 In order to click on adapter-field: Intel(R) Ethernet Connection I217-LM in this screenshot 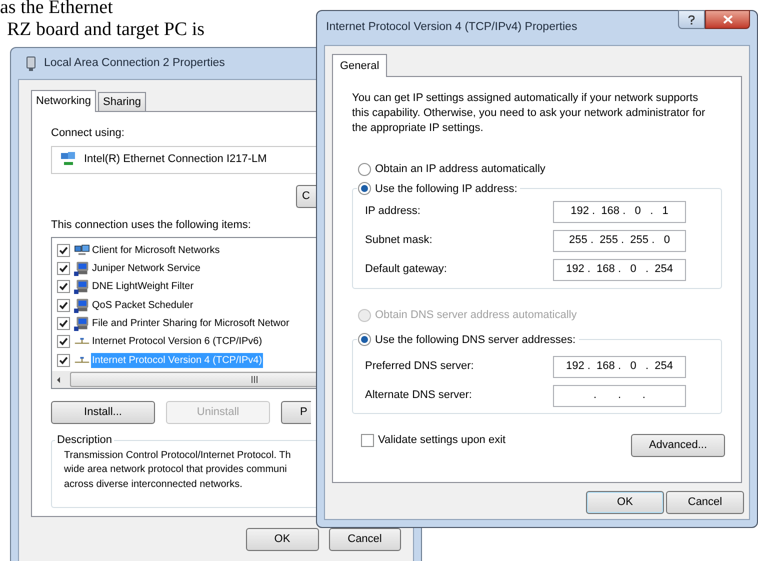, I will do `click(184, 160)`.